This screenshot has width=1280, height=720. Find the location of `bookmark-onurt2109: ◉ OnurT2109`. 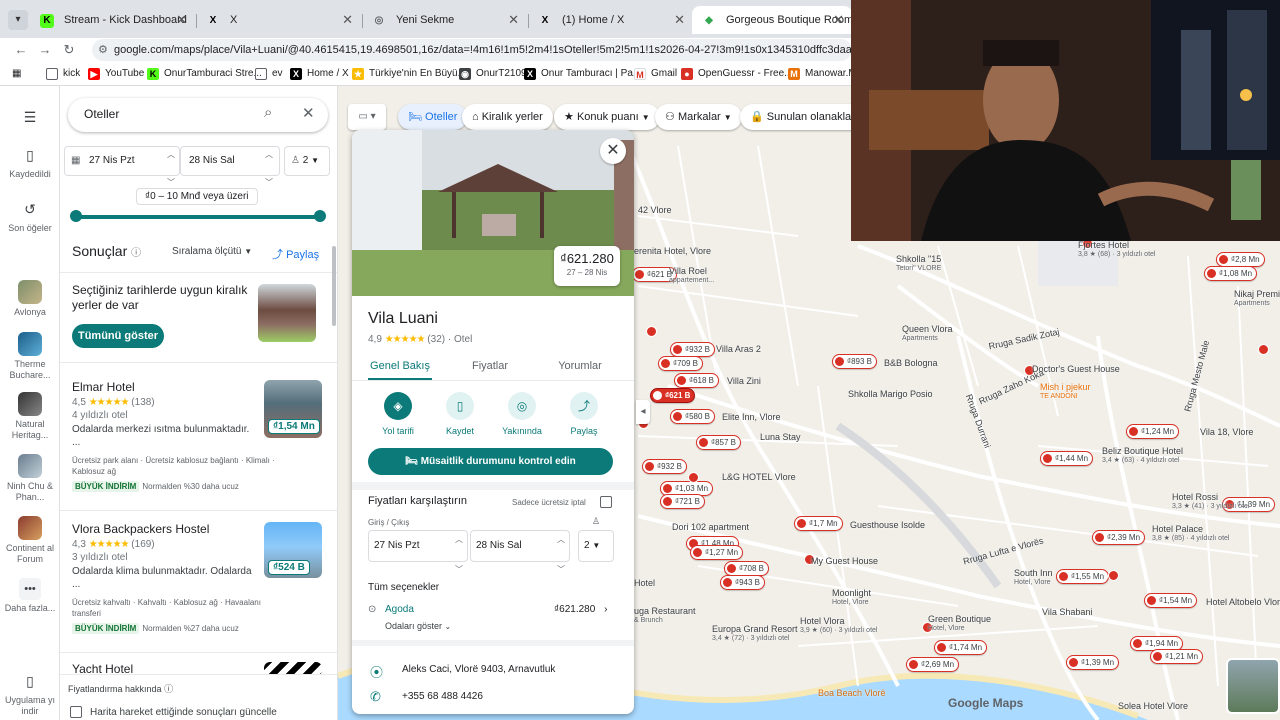

bookmark-onurt2109: ◉ OnurT2109 is located at coordinates (493, 74).